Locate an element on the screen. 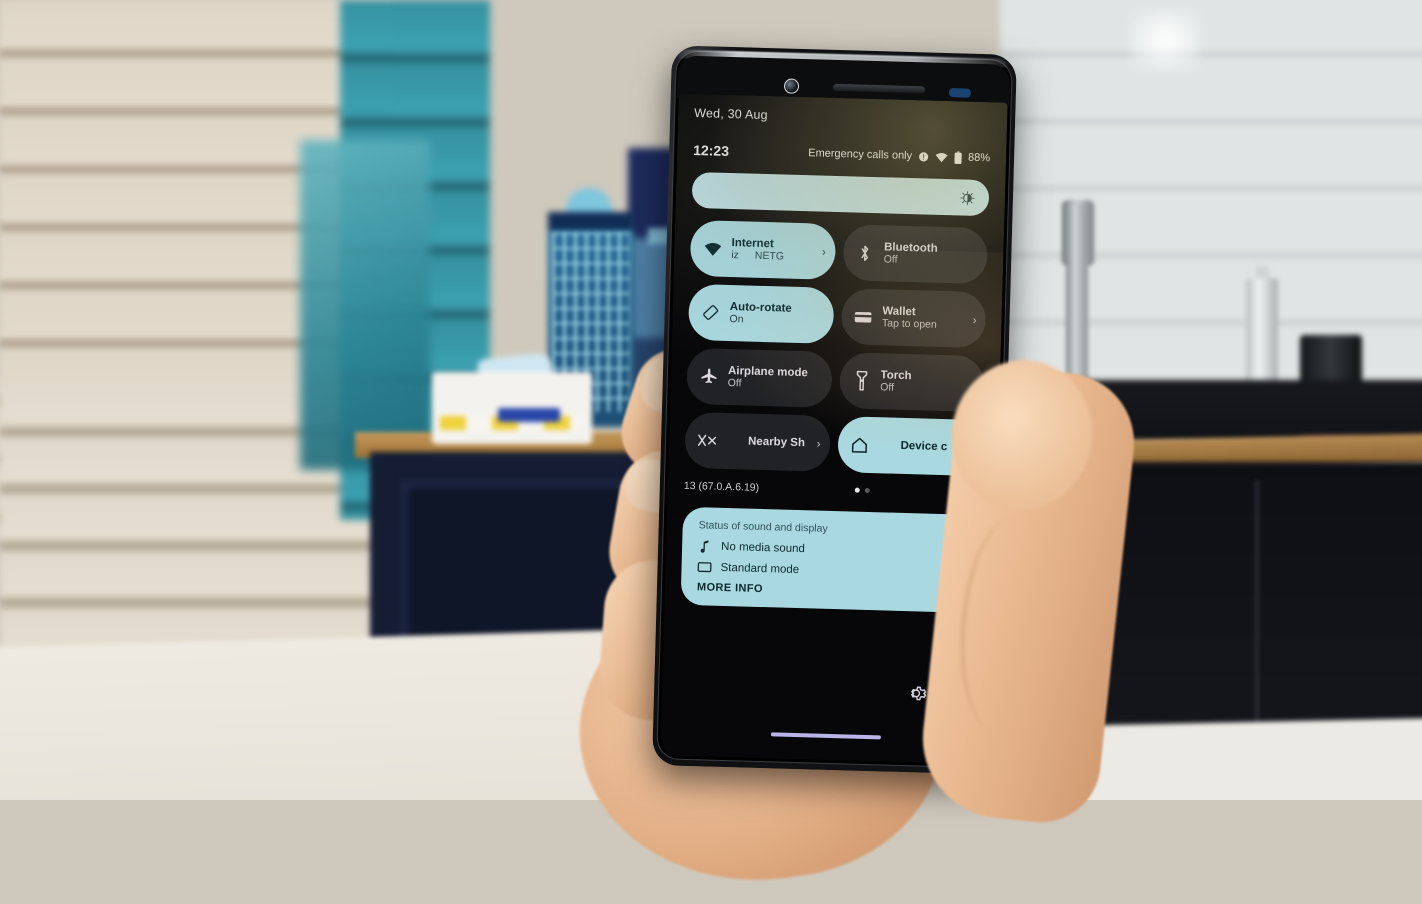 The height and width of the screenshot is (904, 1422). status-icons: Emergency calls only 88% is located at coordinates (899, 156).